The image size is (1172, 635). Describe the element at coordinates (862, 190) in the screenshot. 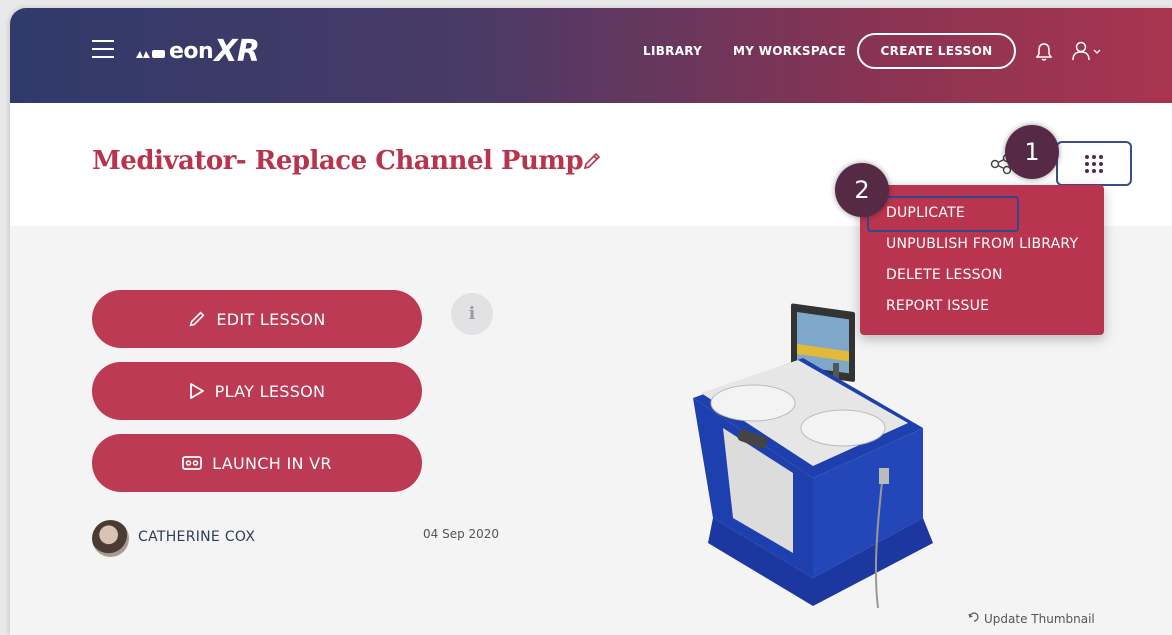

I see `callout-badge-2: 2` at that location.